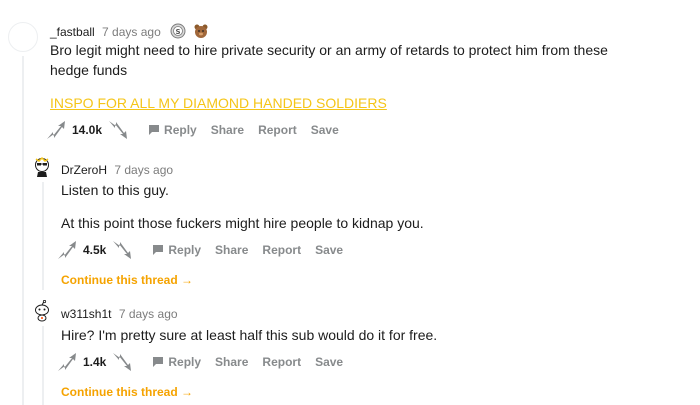 The width and height of the screenshot is (700, 405). What do you see at coordinates (72, 32) in the screenshot?
I see `username: _fastball` at bounding box center [72, 32].